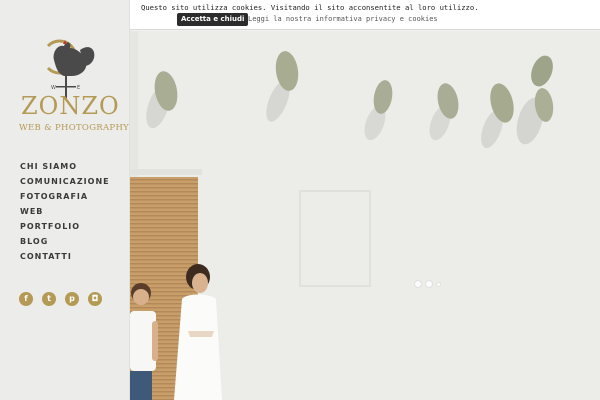 The image size is (600, 400). I want to click on logo-subtitle: WEB & PHOTOGRAPHY, so click(74, 128).